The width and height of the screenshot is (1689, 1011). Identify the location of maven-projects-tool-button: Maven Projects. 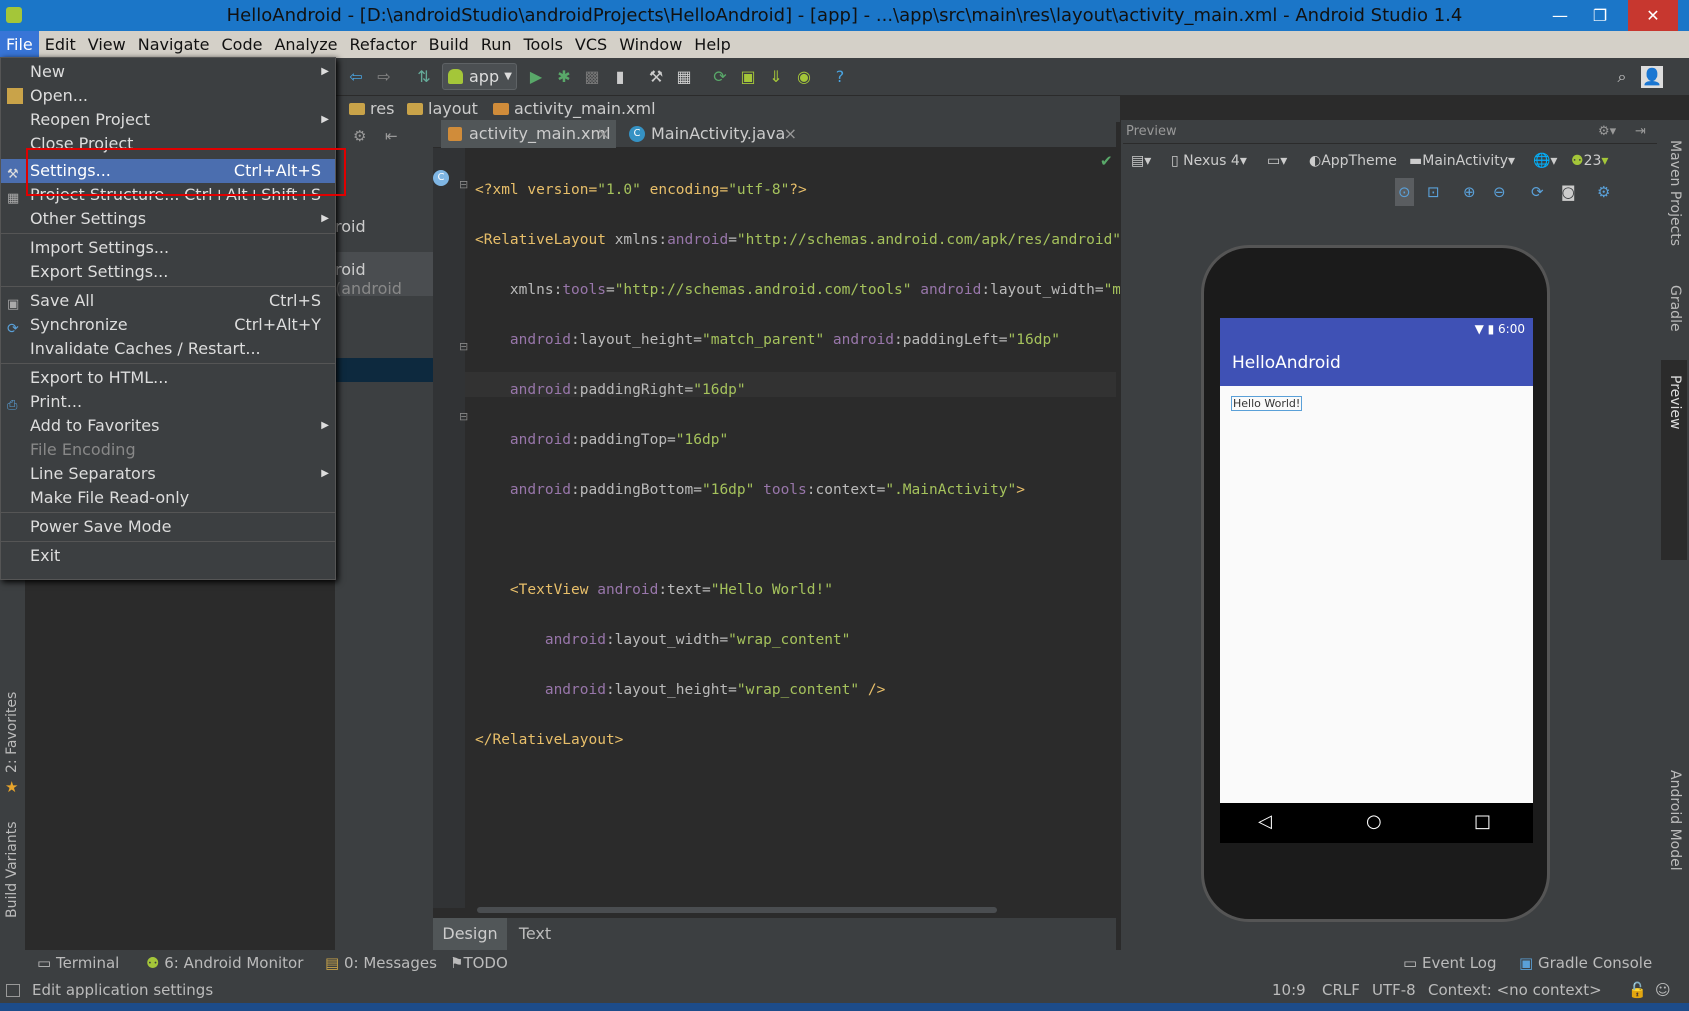
(1675, 193).